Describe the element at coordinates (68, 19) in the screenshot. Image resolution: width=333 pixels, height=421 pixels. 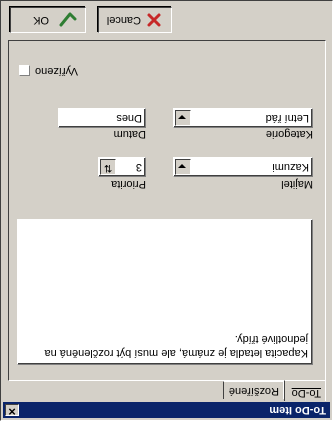
I see `check-icon` at that location.